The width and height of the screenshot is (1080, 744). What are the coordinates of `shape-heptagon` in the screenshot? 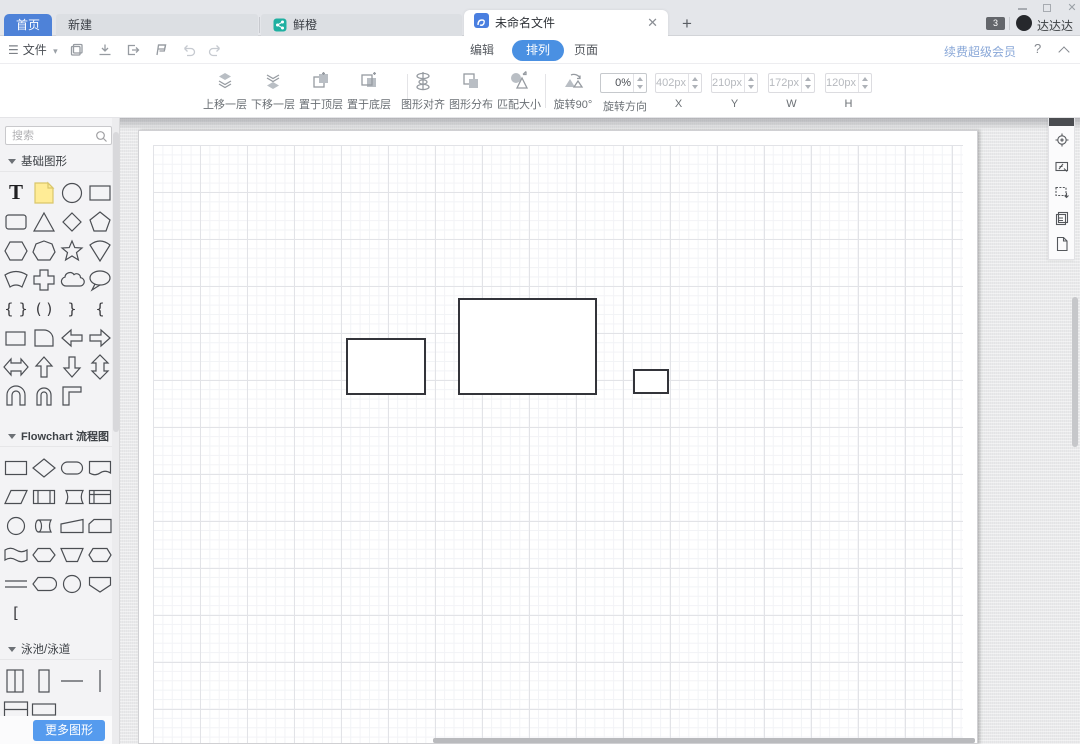 It's located at (44, 251).